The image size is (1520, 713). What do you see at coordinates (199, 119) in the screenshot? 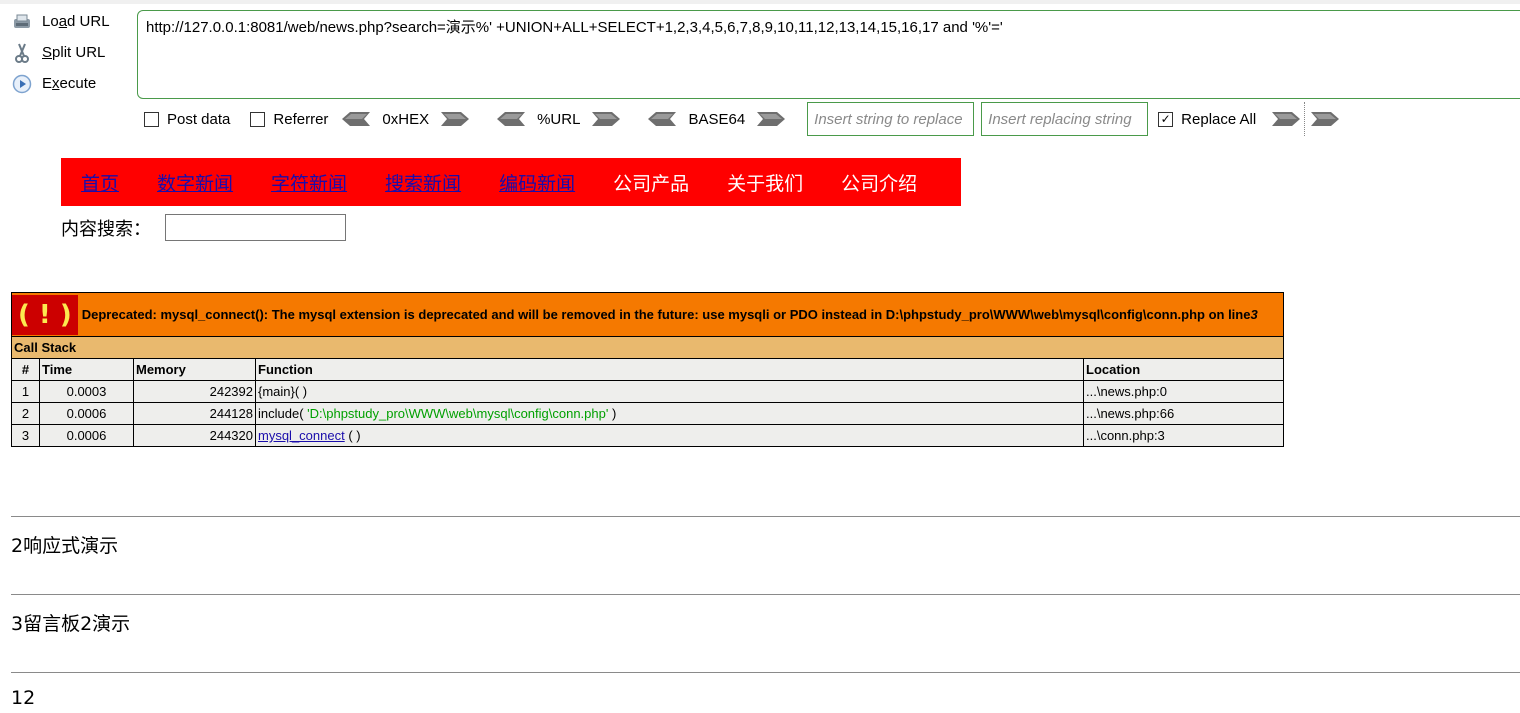
I see `post-data-label: Post data` at bounding box center [199, 119].